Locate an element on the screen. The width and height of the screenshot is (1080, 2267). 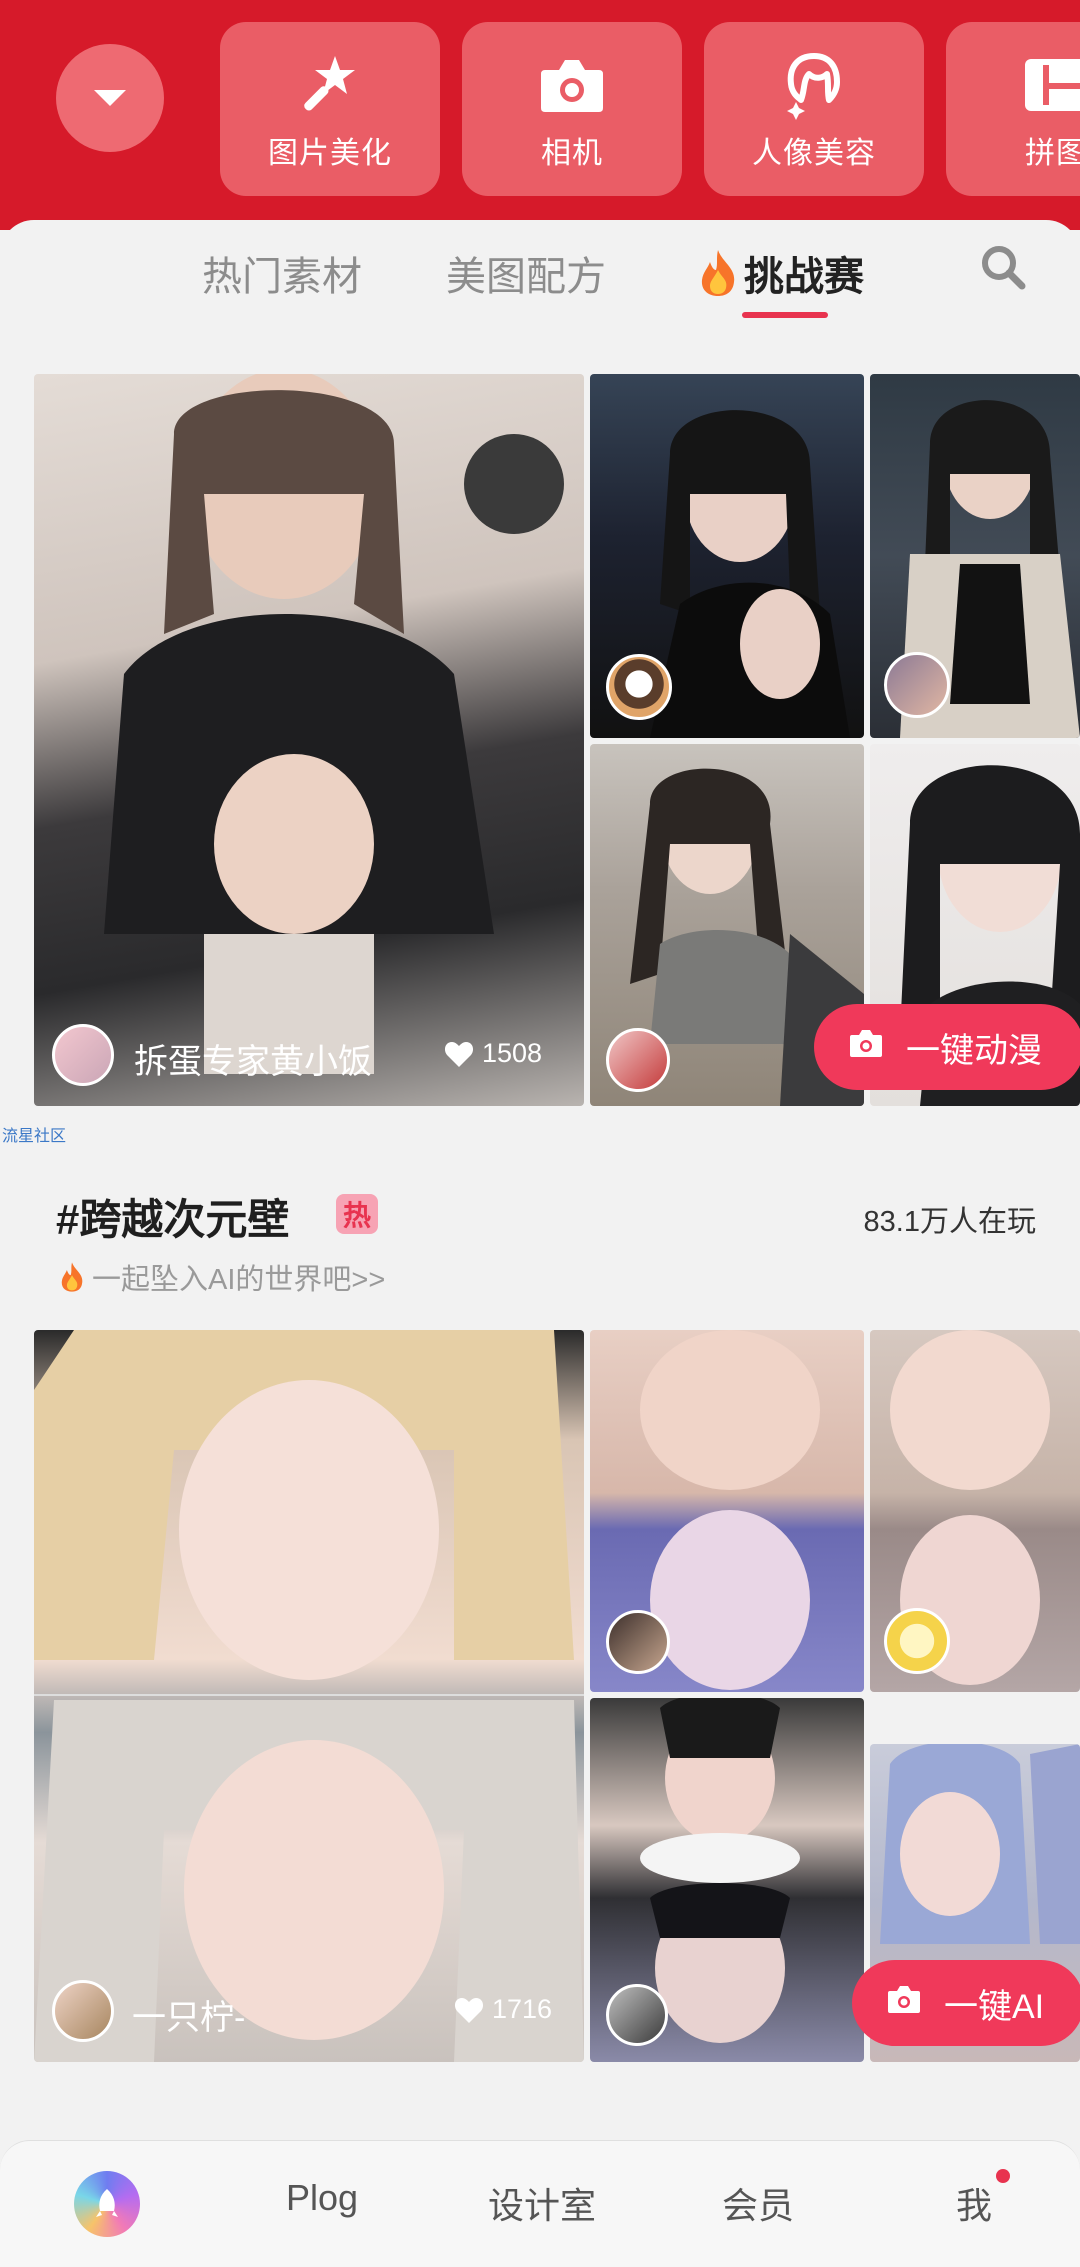
challenge-subtitle: 一起坠入AI的世界吧>> is located at coordinates (221, 1277).